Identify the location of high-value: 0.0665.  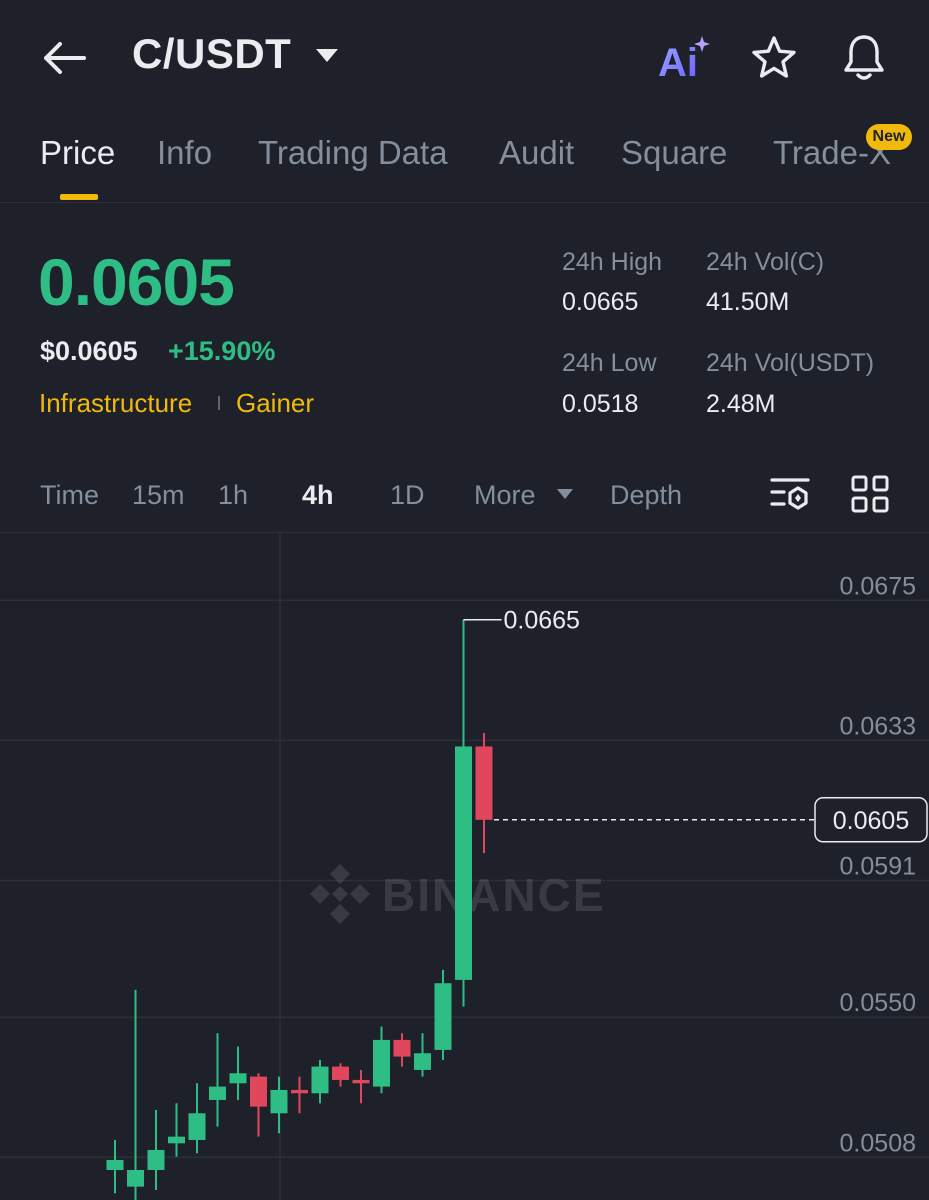
(600, 302).